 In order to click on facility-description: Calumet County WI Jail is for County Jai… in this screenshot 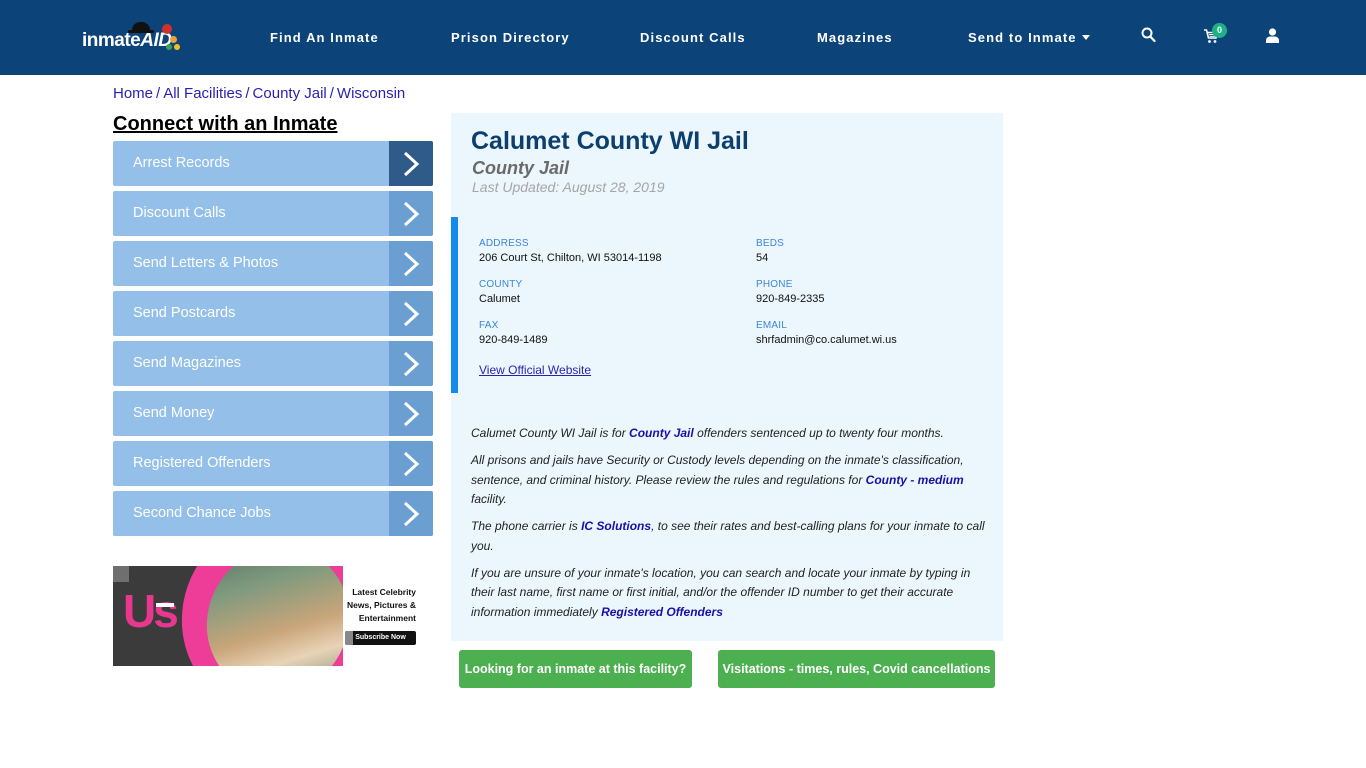, I will do `click(731, 527)`.